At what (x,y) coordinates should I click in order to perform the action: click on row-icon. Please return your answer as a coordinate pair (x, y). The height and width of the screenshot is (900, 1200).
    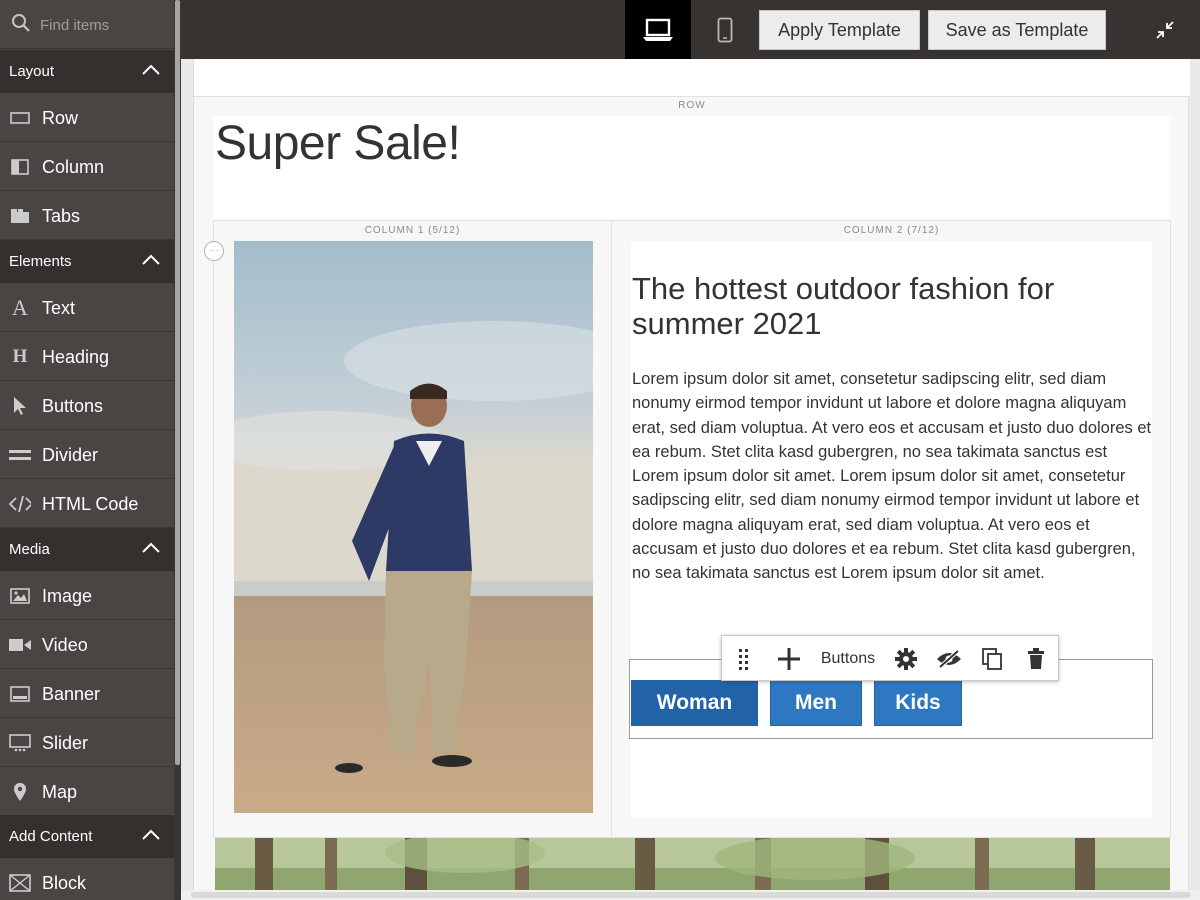
    Looking at the image, I should click on (20, 118).